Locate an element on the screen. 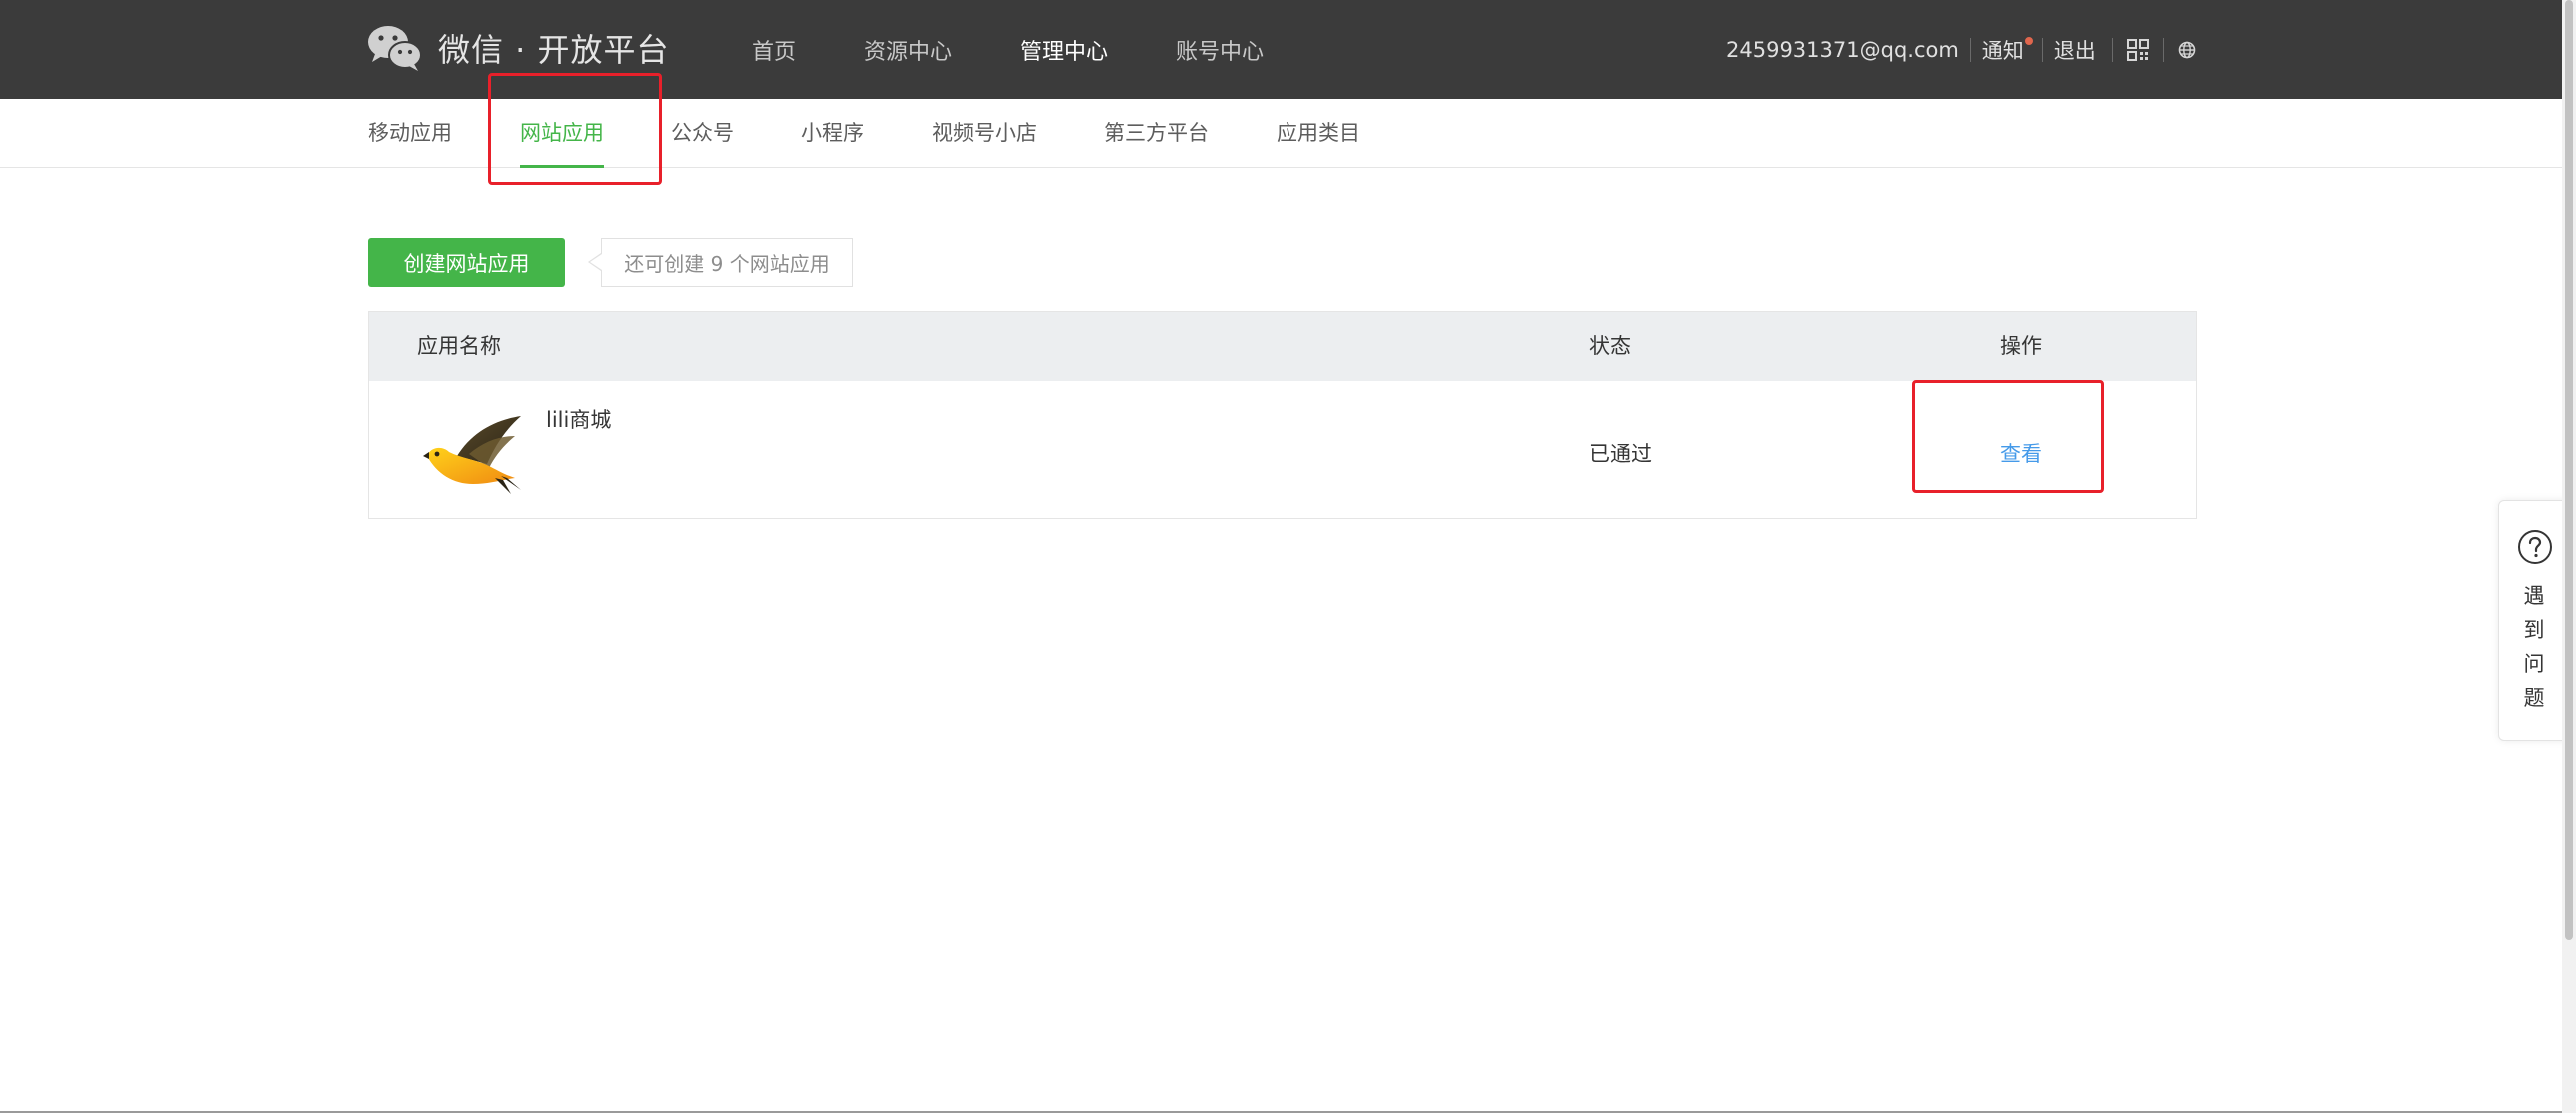 Image resolution: width=2576 pixels, height=1113 pixels. user-area: 2459931371@qq.com 通知 退出 is located at coordinates (1961, 49).